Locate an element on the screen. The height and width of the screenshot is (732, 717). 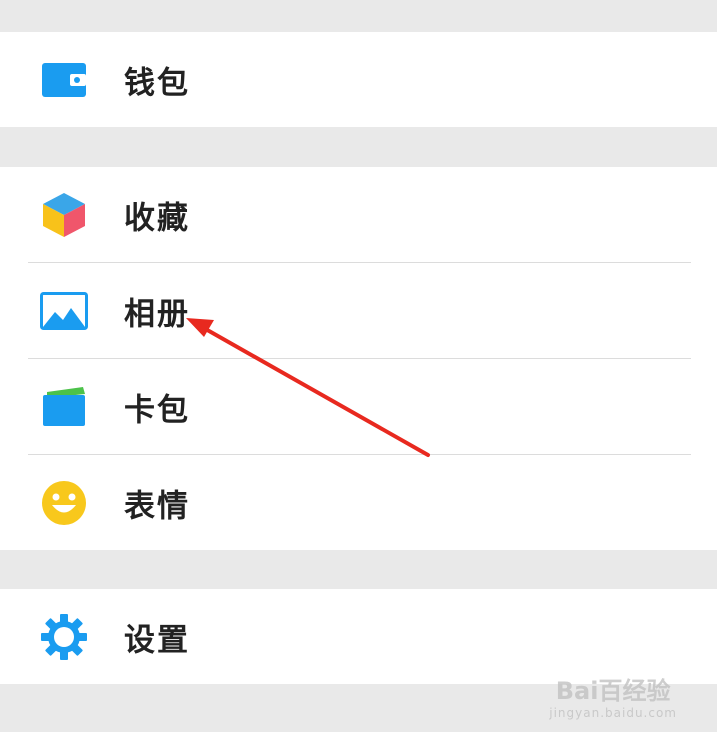
watermark-url: jingyan.baidu.com is located at coordinates (613, 713).